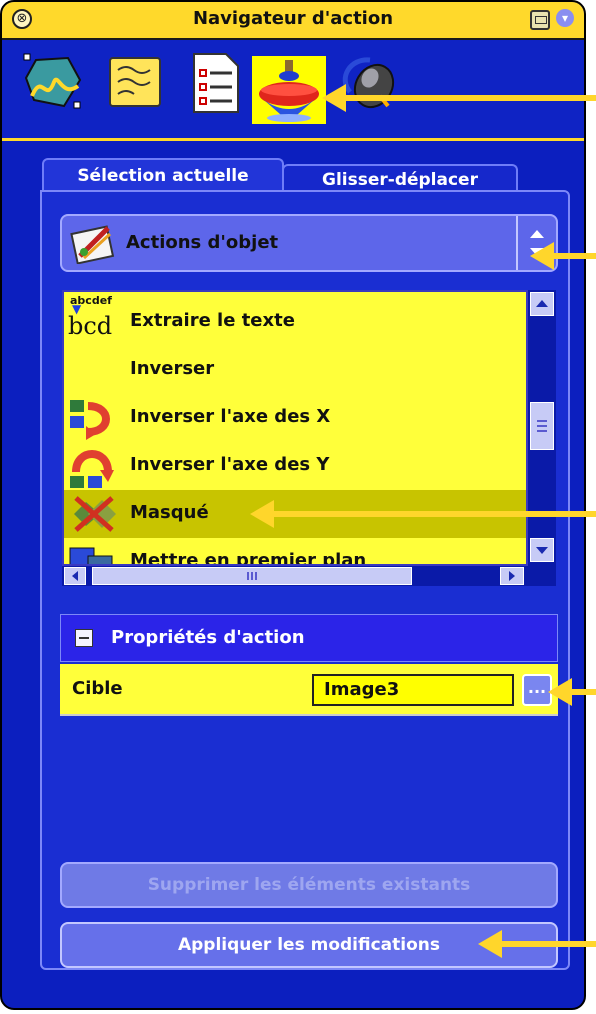  What do you see at coordinates (84, 638) in the screenshot?
I see `collapse-icon` at bounding box center [84, 638].